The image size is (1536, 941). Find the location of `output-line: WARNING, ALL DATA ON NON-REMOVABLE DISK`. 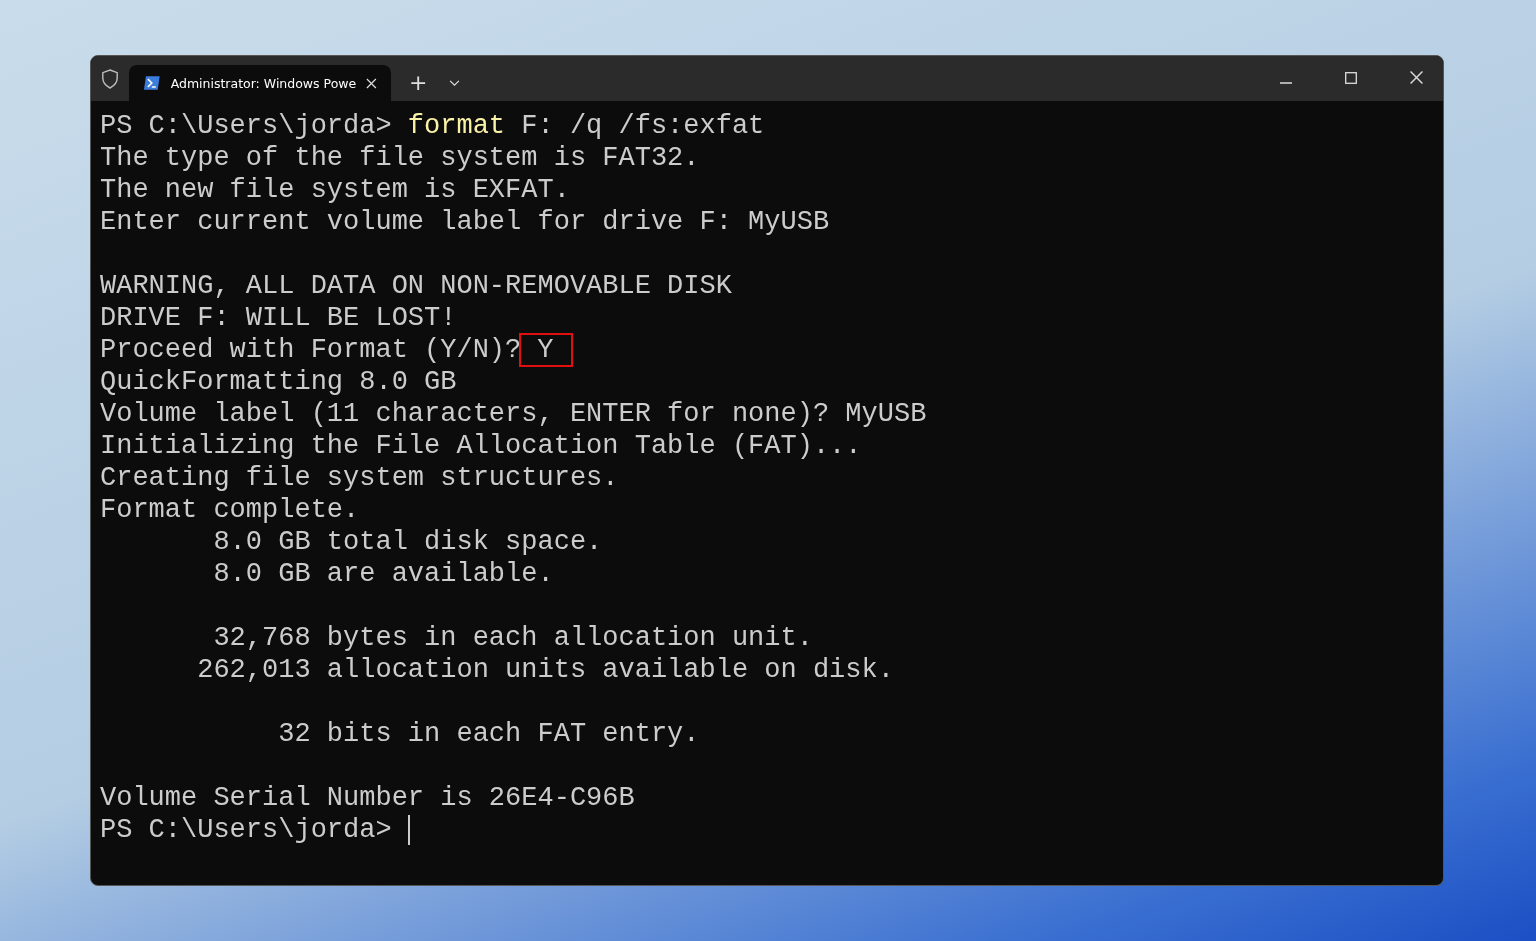

output-line: WARNING, ALL DATA ON NON-REMOVABLE DISK is located at coordinates (416, 286).